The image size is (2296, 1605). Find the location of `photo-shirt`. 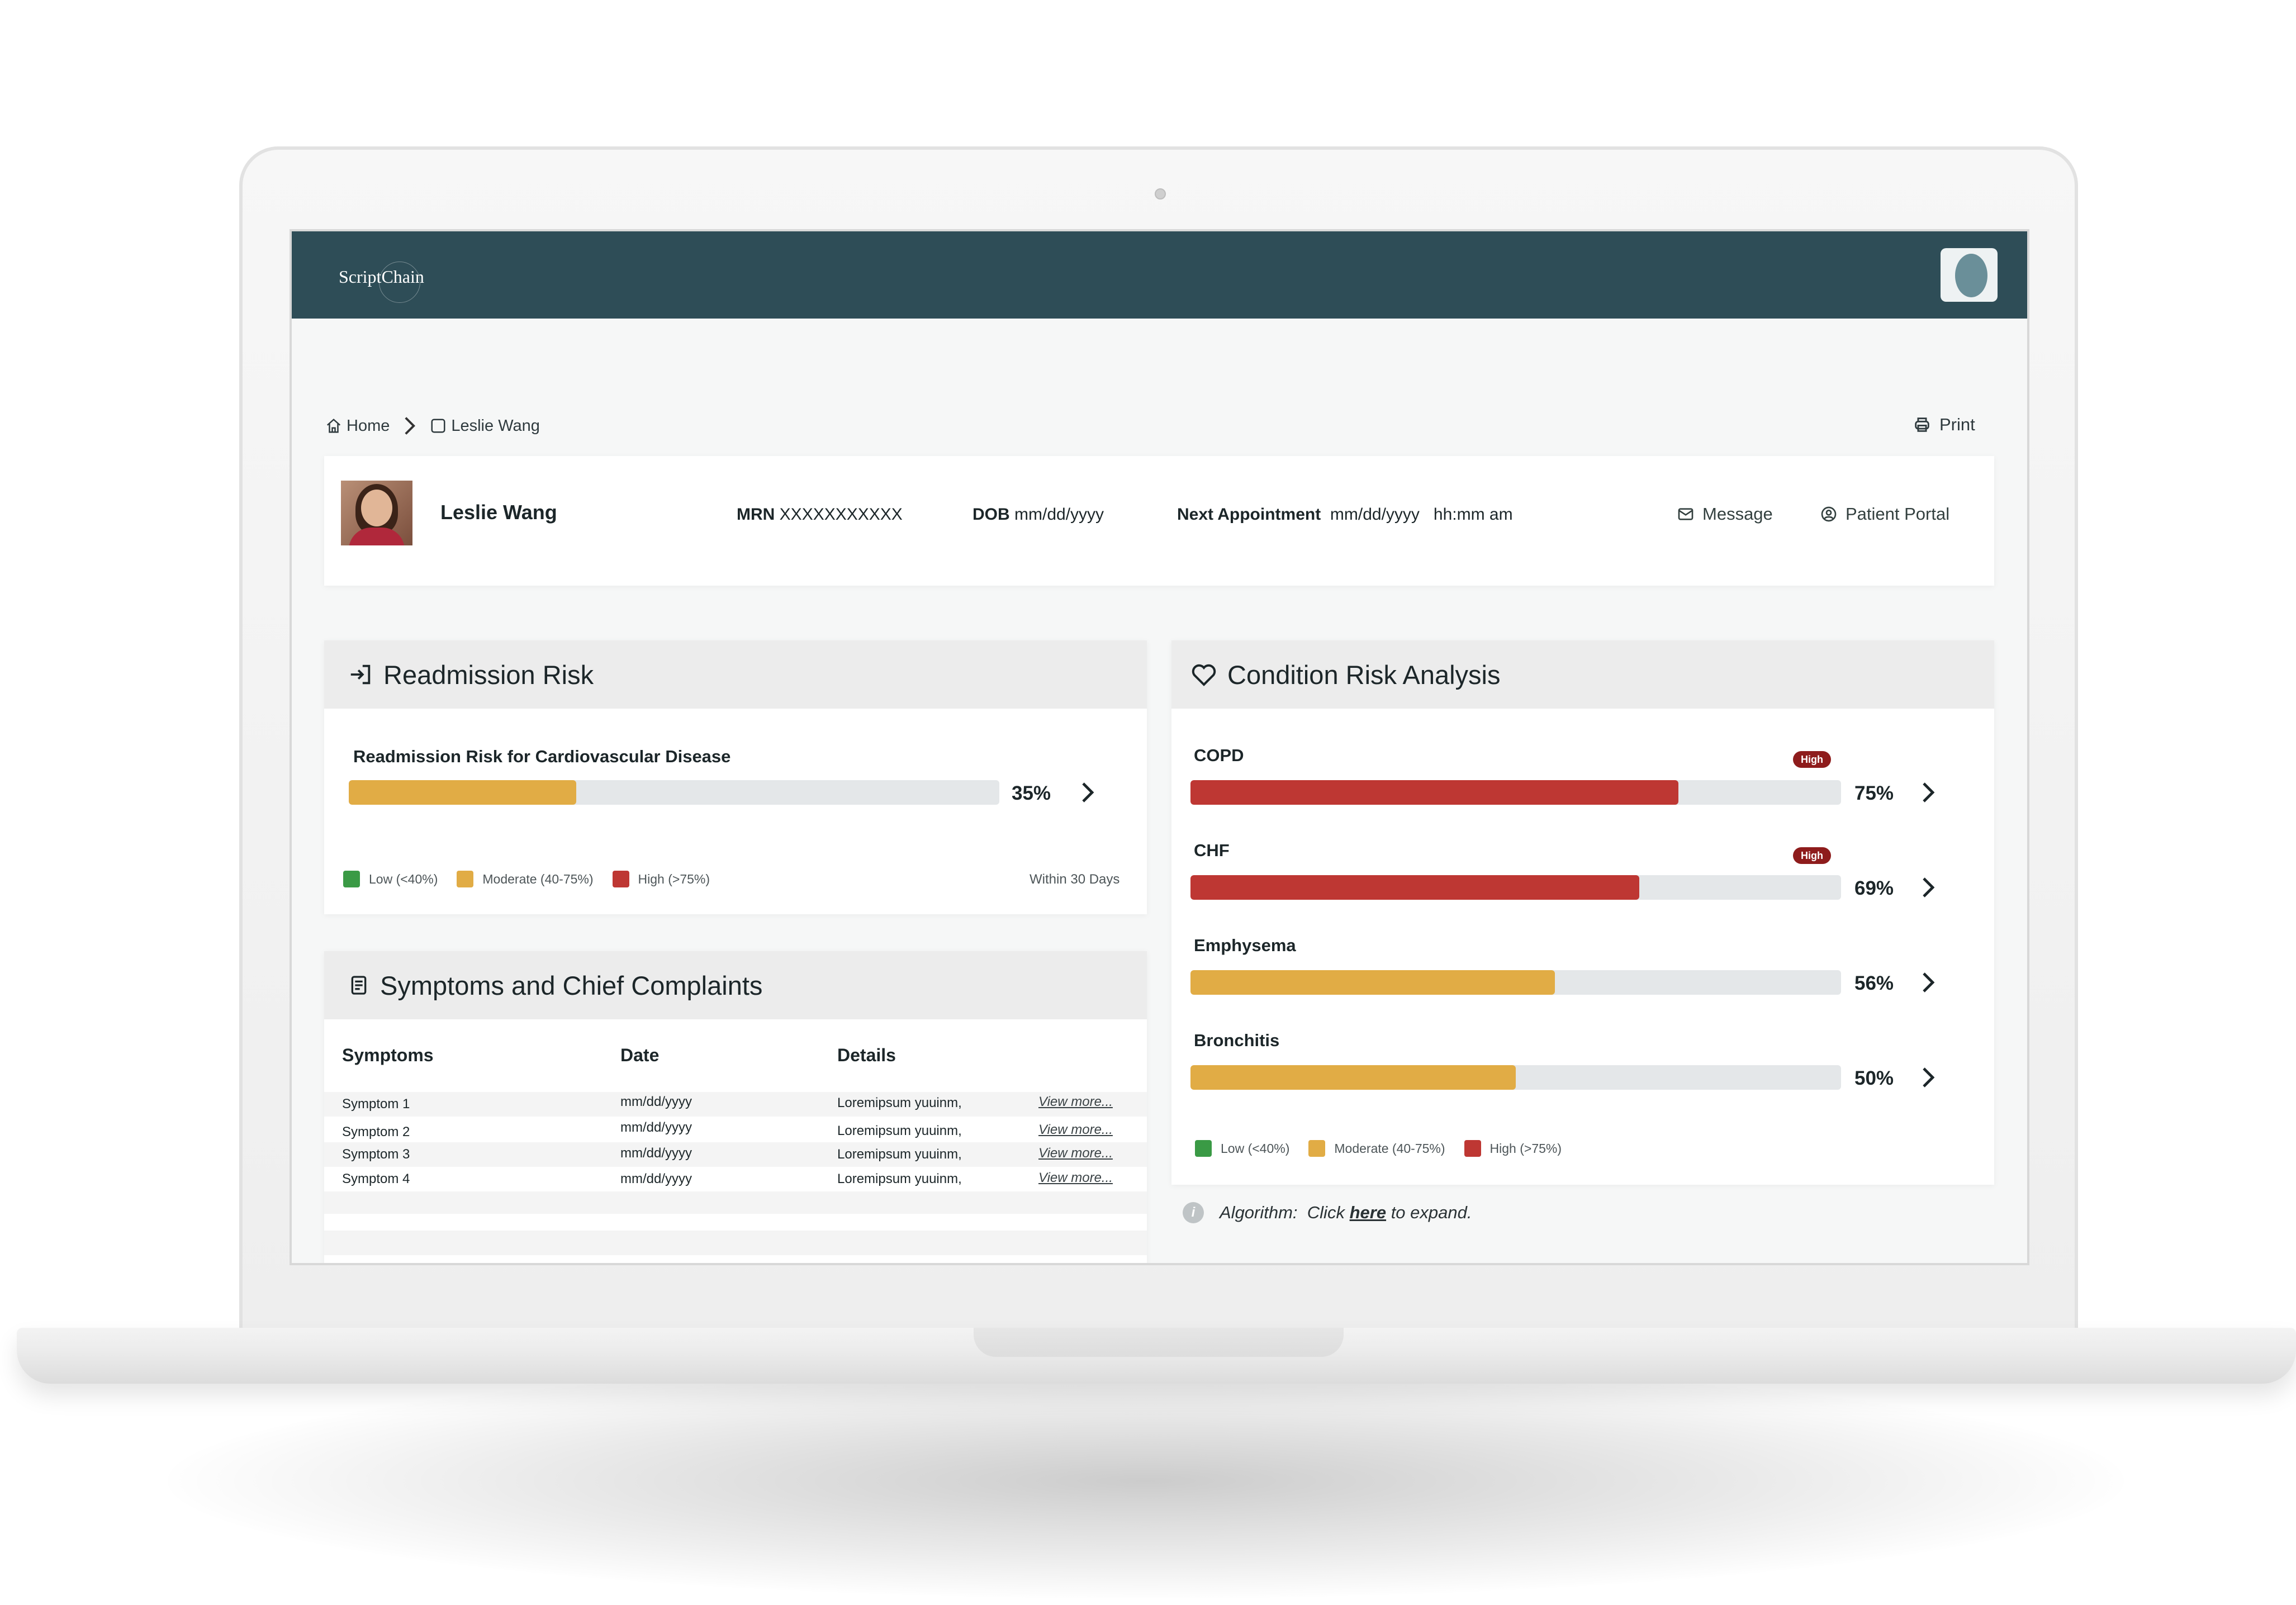

photo-shirt is located at coordinates (377, 536).